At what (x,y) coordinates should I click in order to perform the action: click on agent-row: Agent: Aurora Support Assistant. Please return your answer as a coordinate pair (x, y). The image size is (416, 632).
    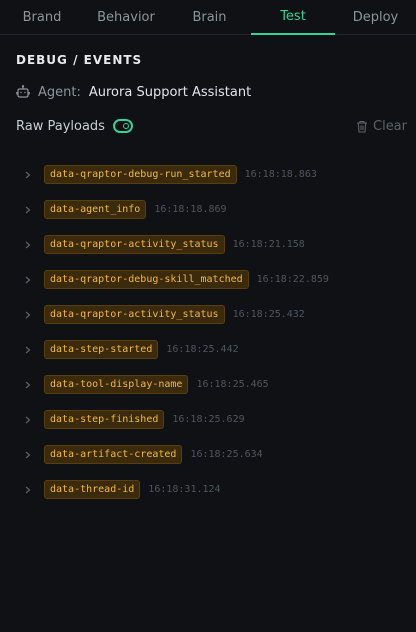
    Looking at the image, I should click on (133, 92).